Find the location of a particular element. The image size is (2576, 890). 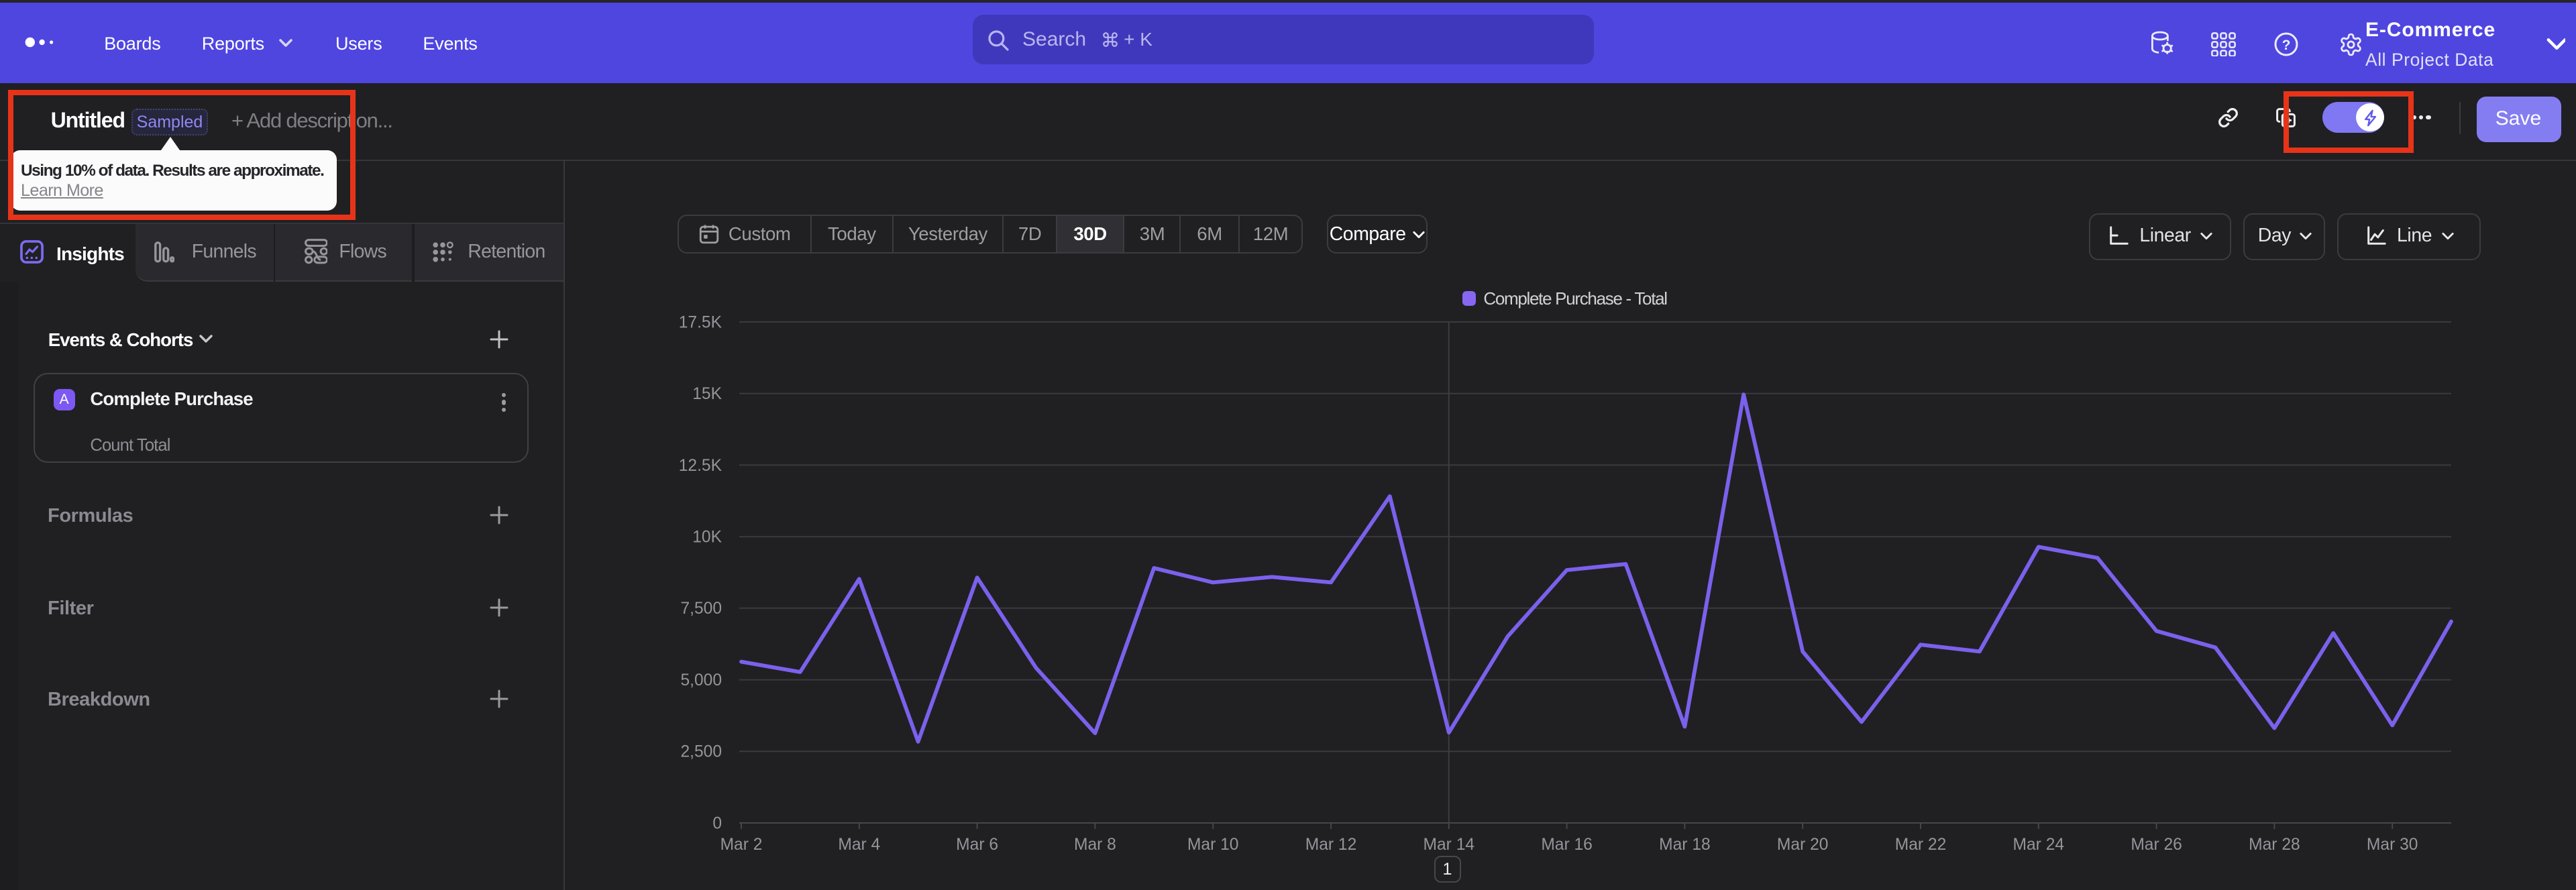

svg-text: 12.5K is located at coordinates (700, 466).